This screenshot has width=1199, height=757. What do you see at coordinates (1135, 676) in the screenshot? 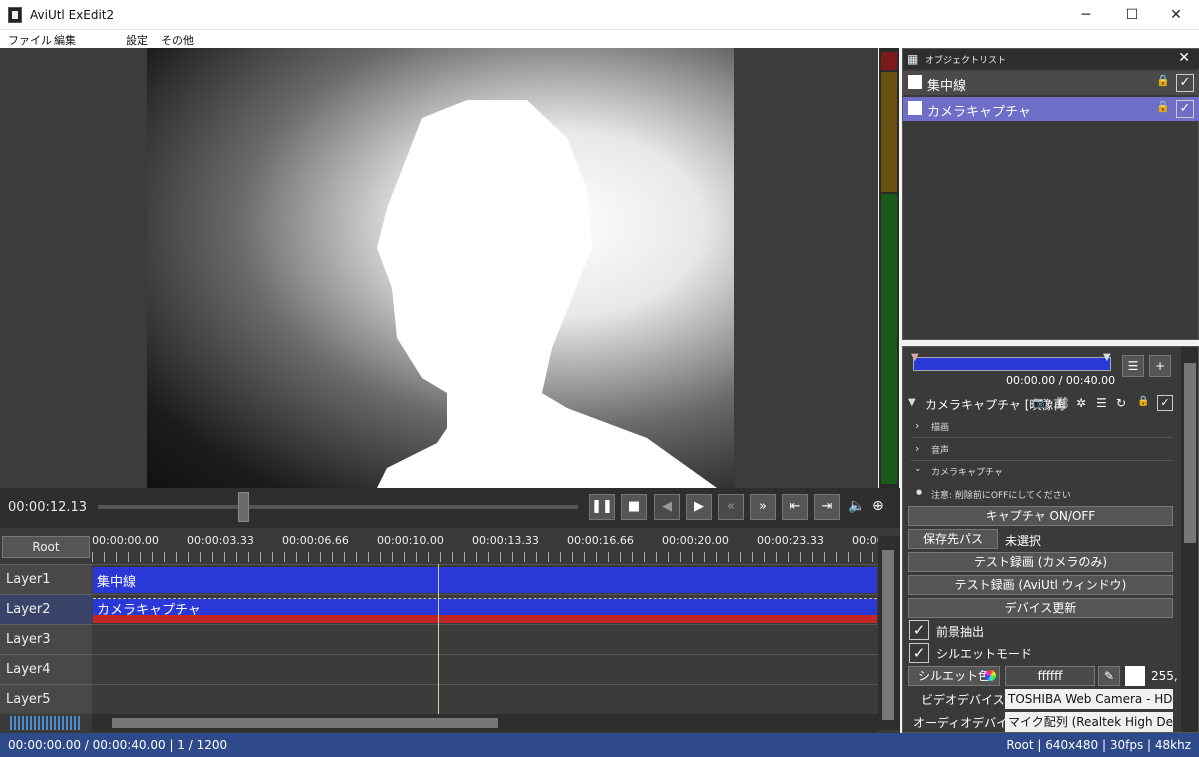
I see `color-swatch` at bounding box center [1135, 676].